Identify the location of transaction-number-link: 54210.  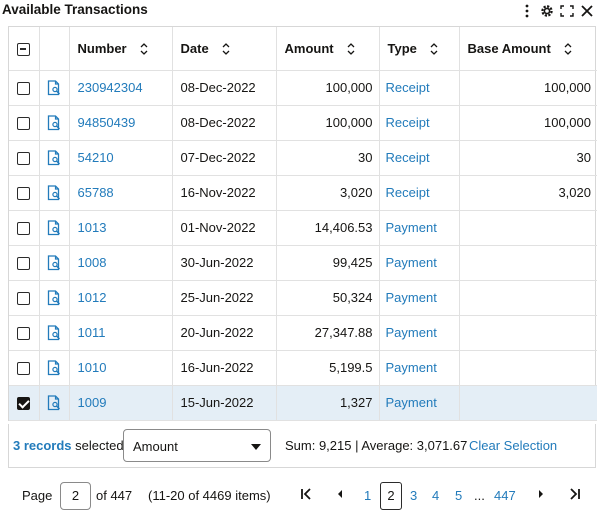
(96, 157).